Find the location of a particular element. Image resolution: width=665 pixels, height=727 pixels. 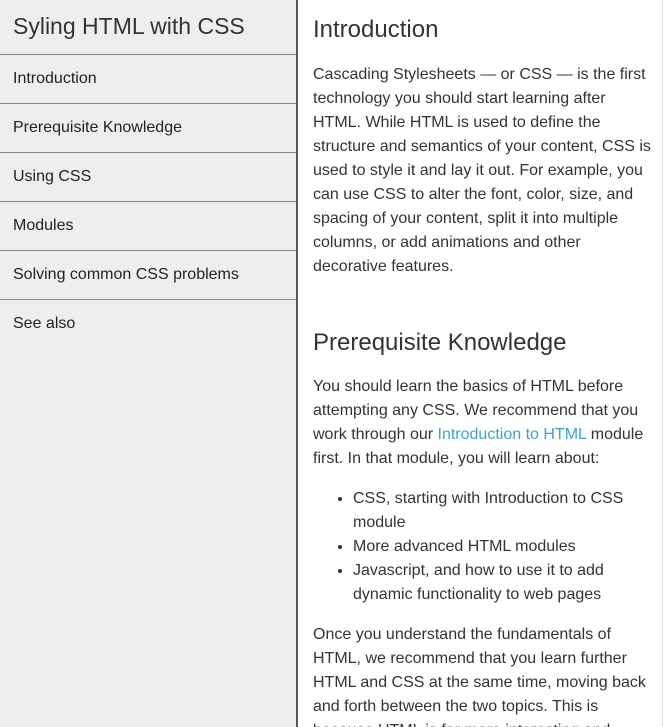

prereq-heading: Prerequisite Knowledge is located at coordinates (440, 342).